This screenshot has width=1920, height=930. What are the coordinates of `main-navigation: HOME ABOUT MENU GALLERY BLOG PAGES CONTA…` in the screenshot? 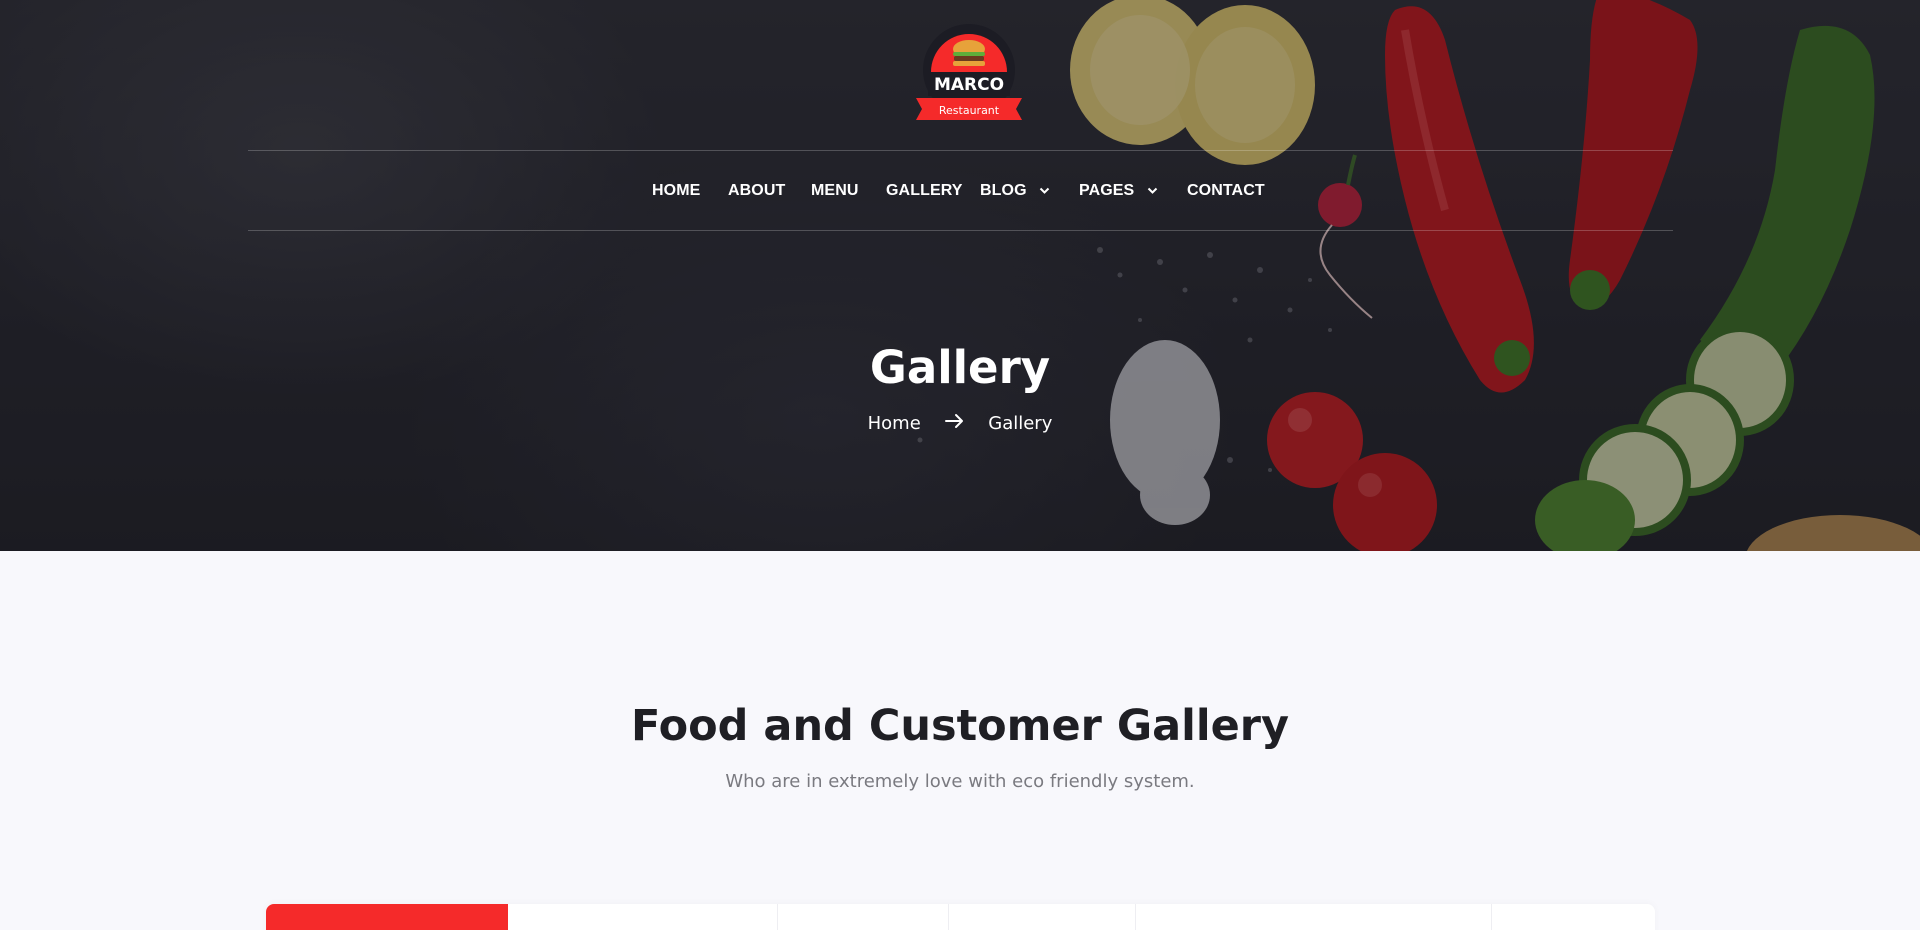 It's located at (960, 191).